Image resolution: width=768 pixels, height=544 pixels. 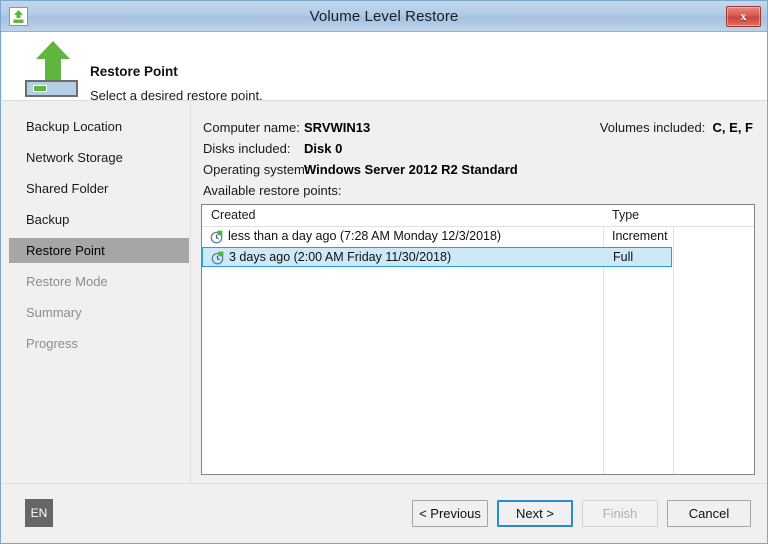 I want to click on restore-logo, so click(x=52, y=68).